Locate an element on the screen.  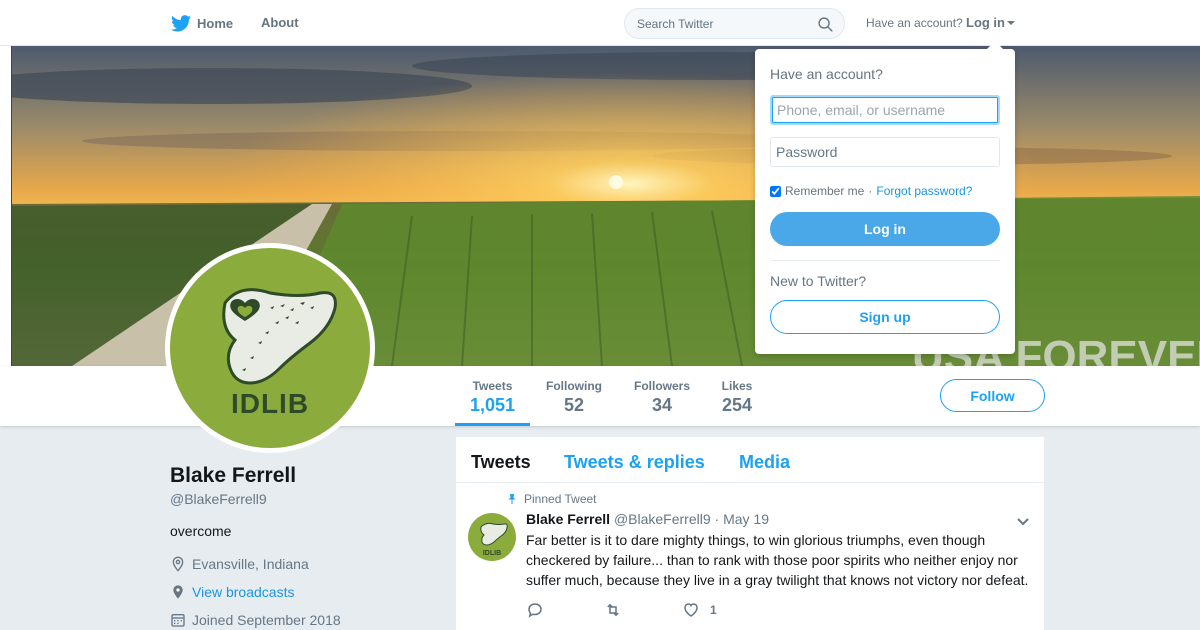
retweet-icon is located at coordinates (613, 610).